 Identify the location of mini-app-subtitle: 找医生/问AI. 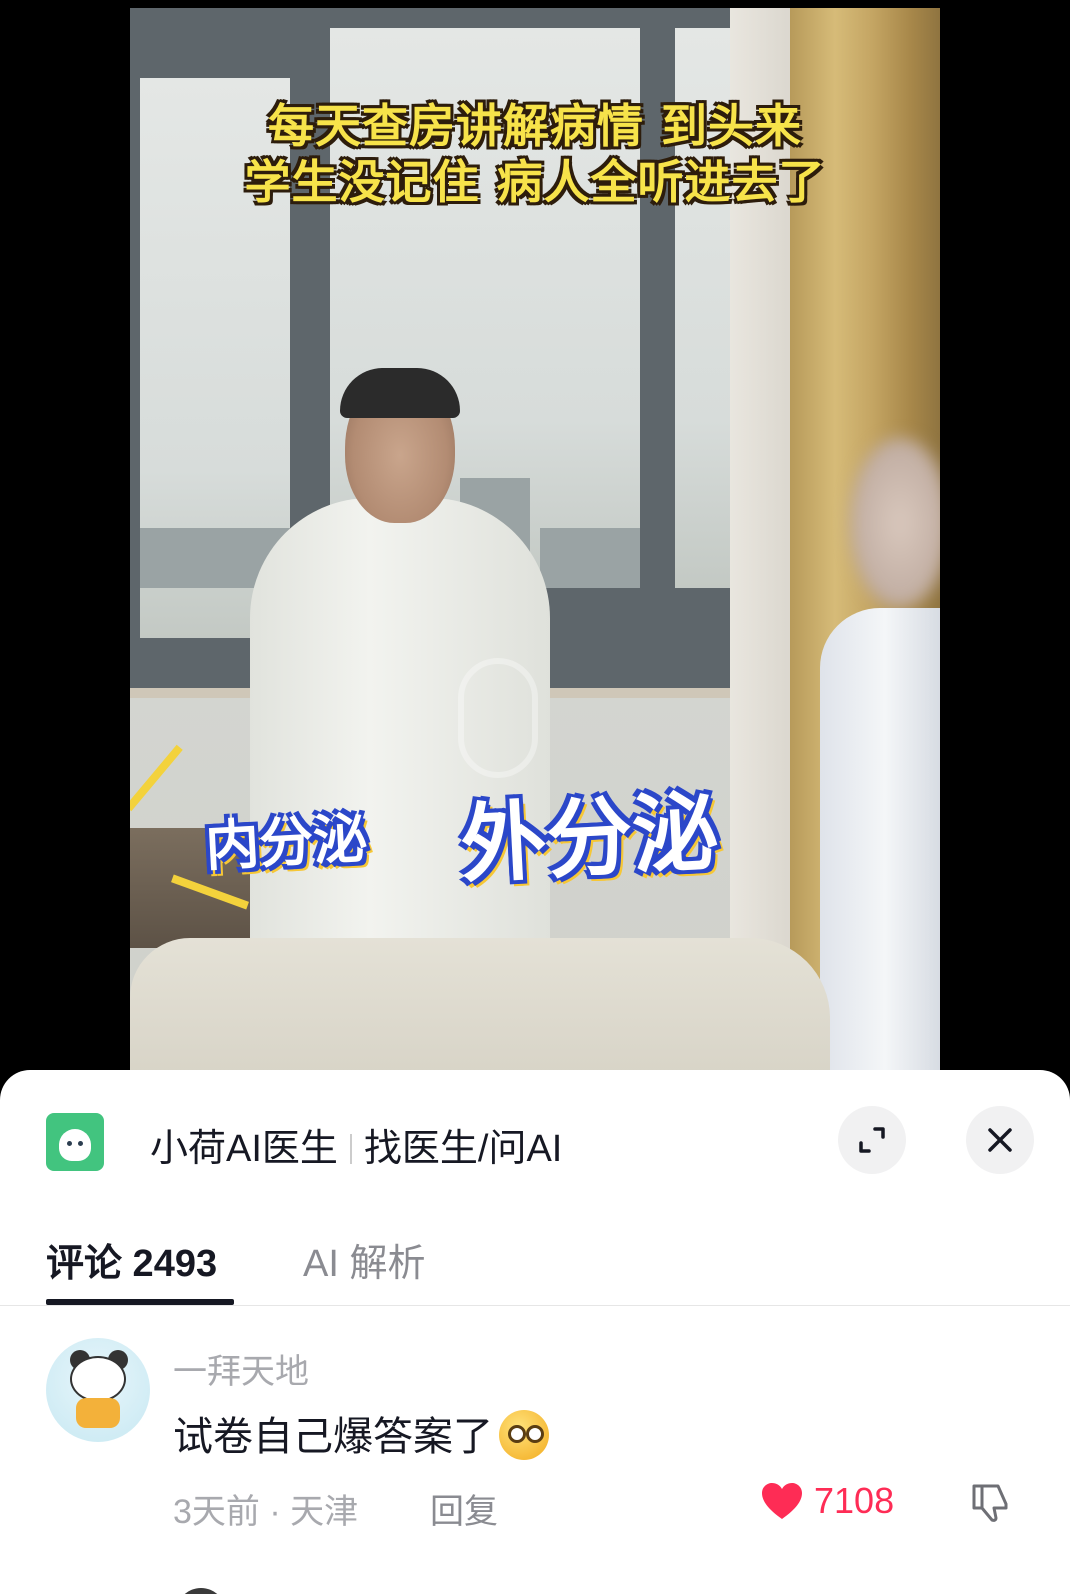
(463, 1149).